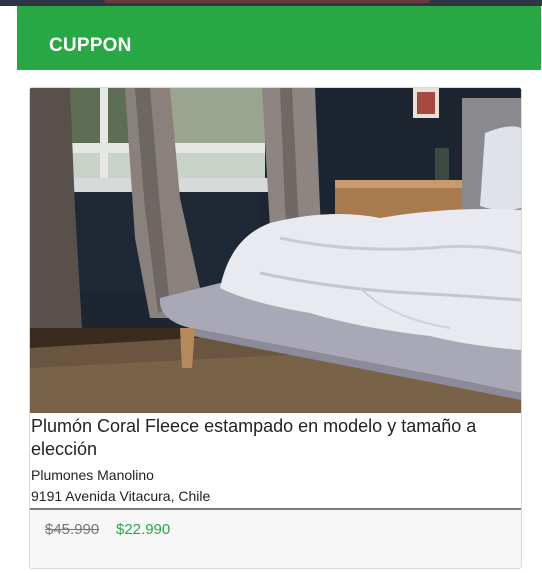 Image resolution: width=542 pixels, height=573 pixels. Describe the element at coordinates (121, 496) in the screenshot. I see `merchant-address: 9191 Avenida Vitacura, Chile` at that location.